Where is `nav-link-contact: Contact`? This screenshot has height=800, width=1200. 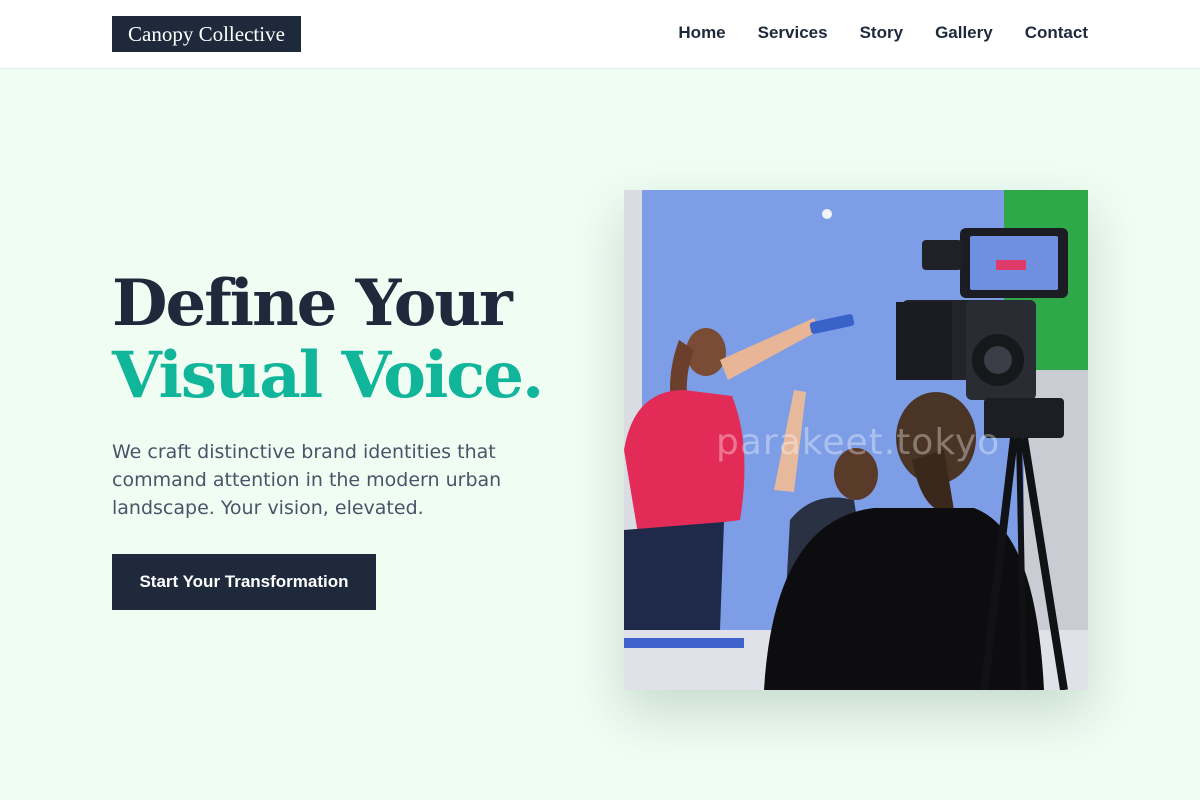 nav-link-contact: Contact is located at coordinates (1056, 33).